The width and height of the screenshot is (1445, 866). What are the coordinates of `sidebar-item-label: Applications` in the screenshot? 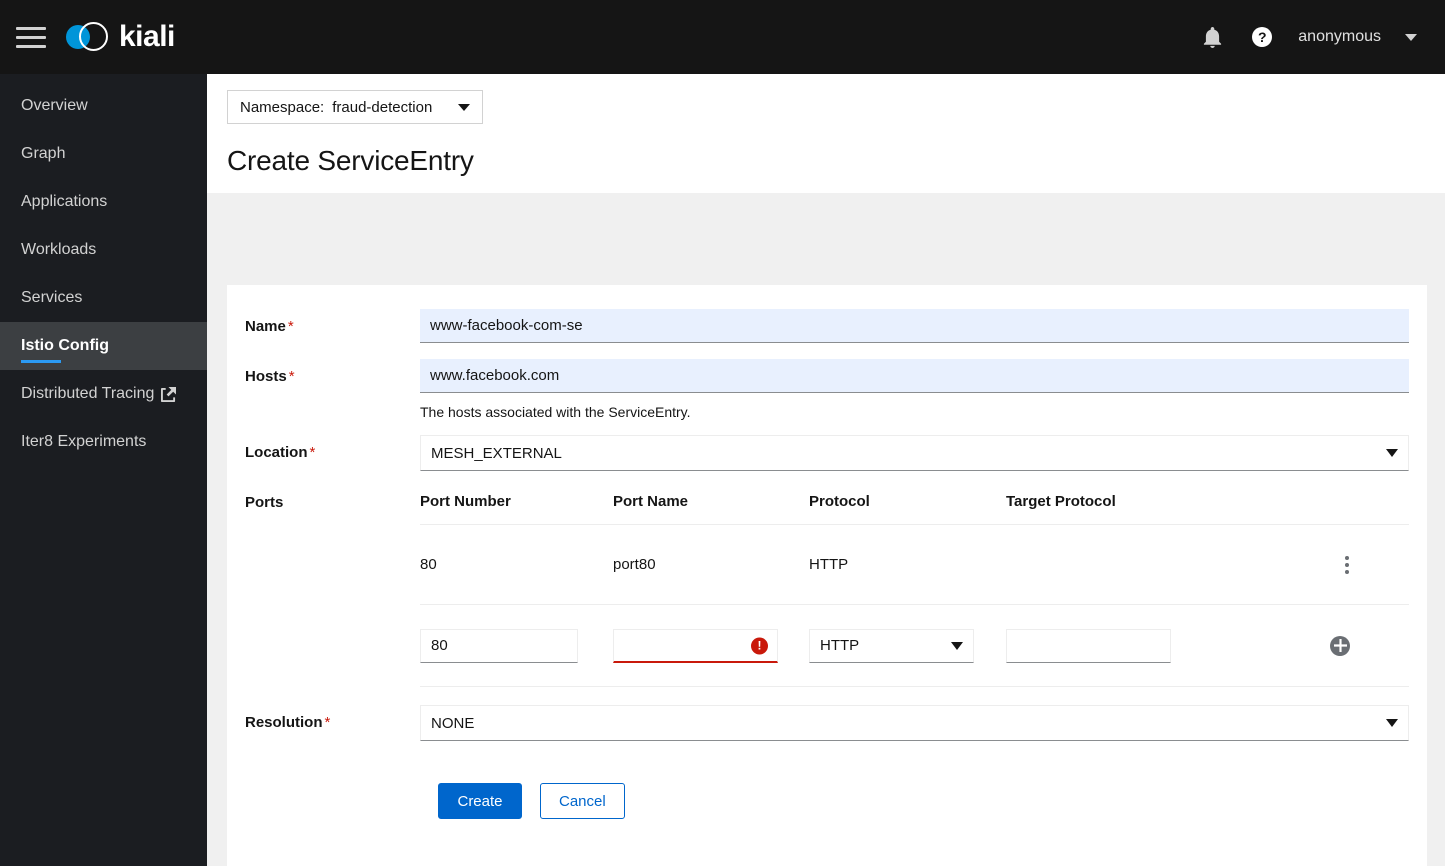 It's located at (64, 201).